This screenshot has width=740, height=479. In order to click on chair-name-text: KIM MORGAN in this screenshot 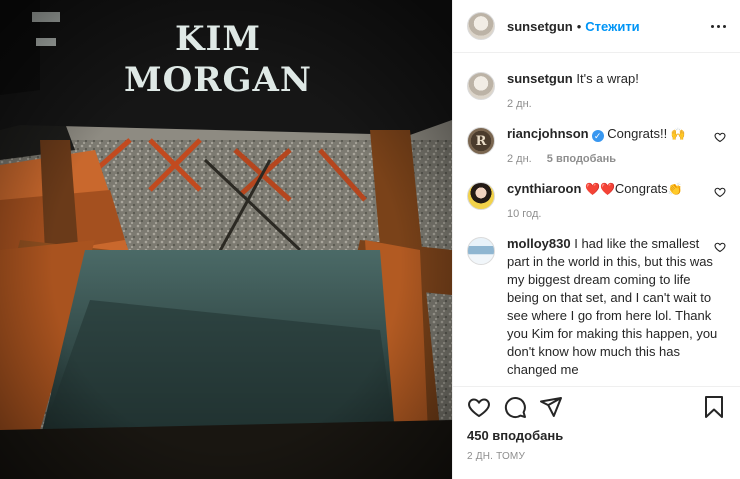, I will do `click(218, 59)`.